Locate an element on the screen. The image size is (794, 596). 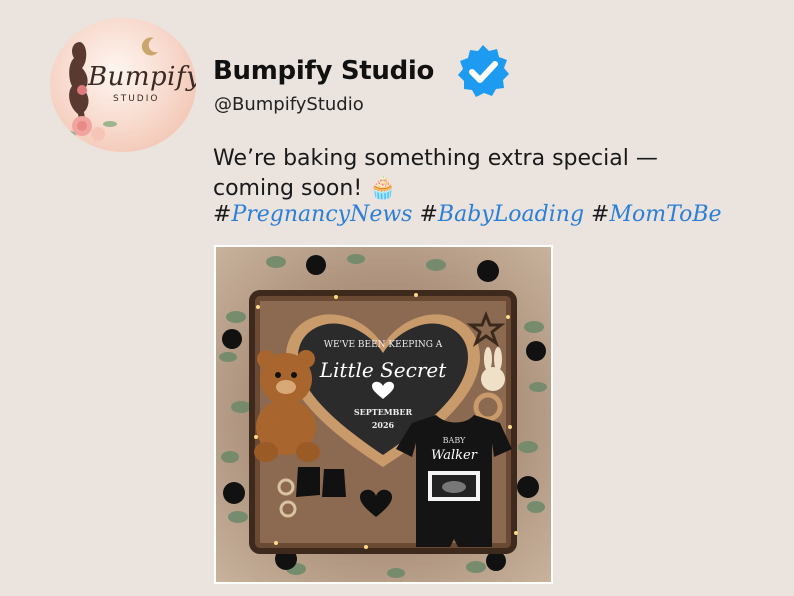
post-text-line-1: We’re baking something extra special — is located at coordinates (435, 158).